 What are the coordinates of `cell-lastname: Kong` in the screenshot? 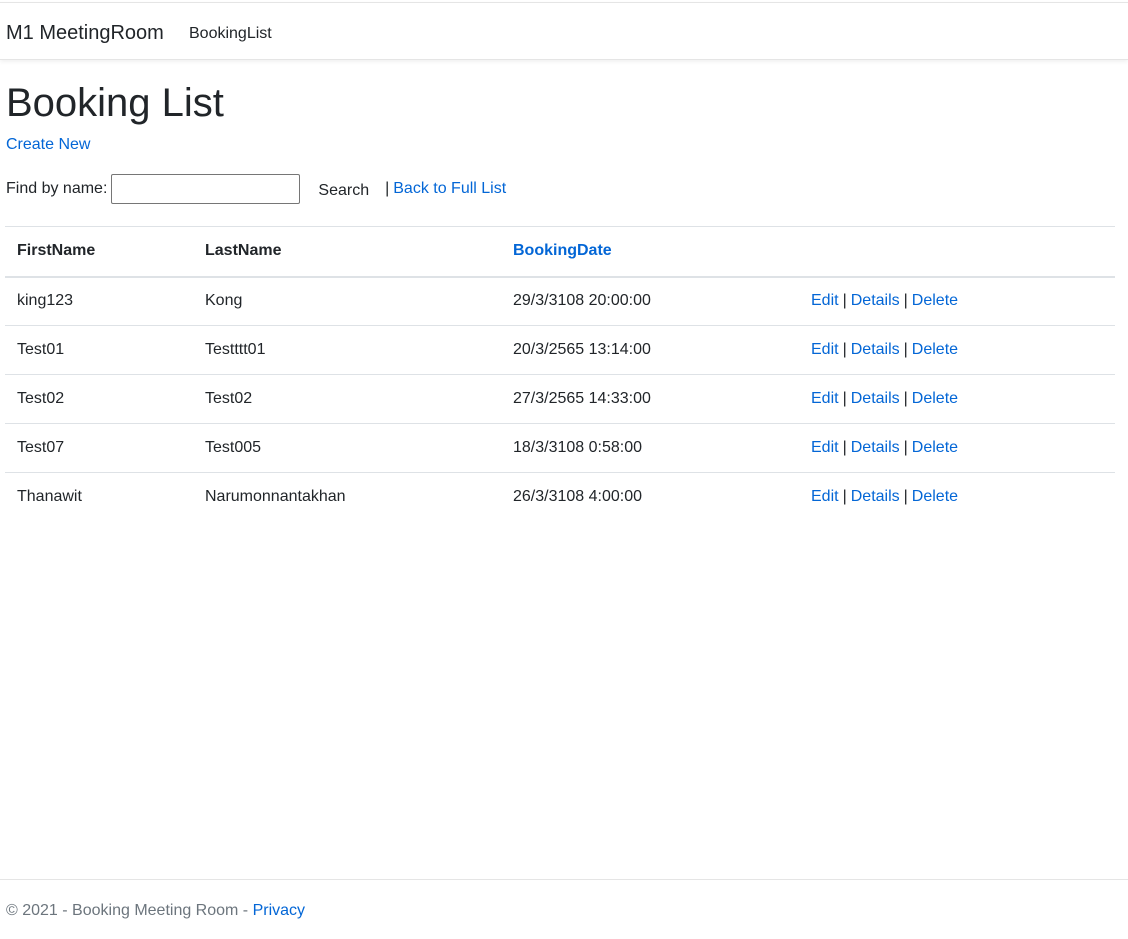 It's located at (347, 301).